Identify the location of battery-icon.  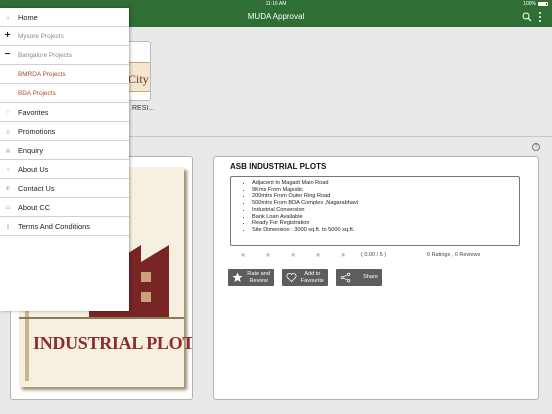
(543, 4).